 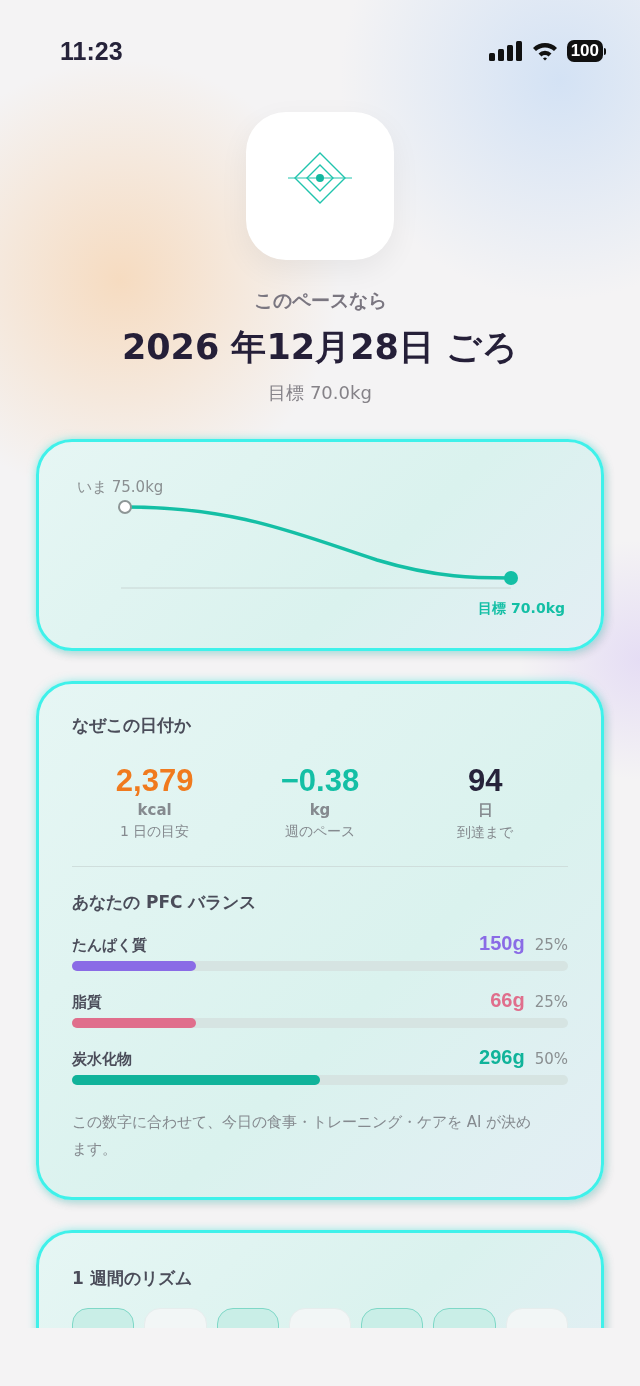 I want to click on stat-caption: 1 日の目安, so click(x=154, y=832).